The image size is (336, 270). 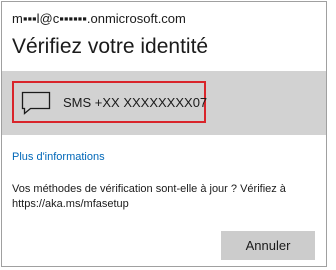 What do you see at coordinates (268, 245) in the screenshot?
I see `cancel-button: Annuler` at bounding box center [268, 245].